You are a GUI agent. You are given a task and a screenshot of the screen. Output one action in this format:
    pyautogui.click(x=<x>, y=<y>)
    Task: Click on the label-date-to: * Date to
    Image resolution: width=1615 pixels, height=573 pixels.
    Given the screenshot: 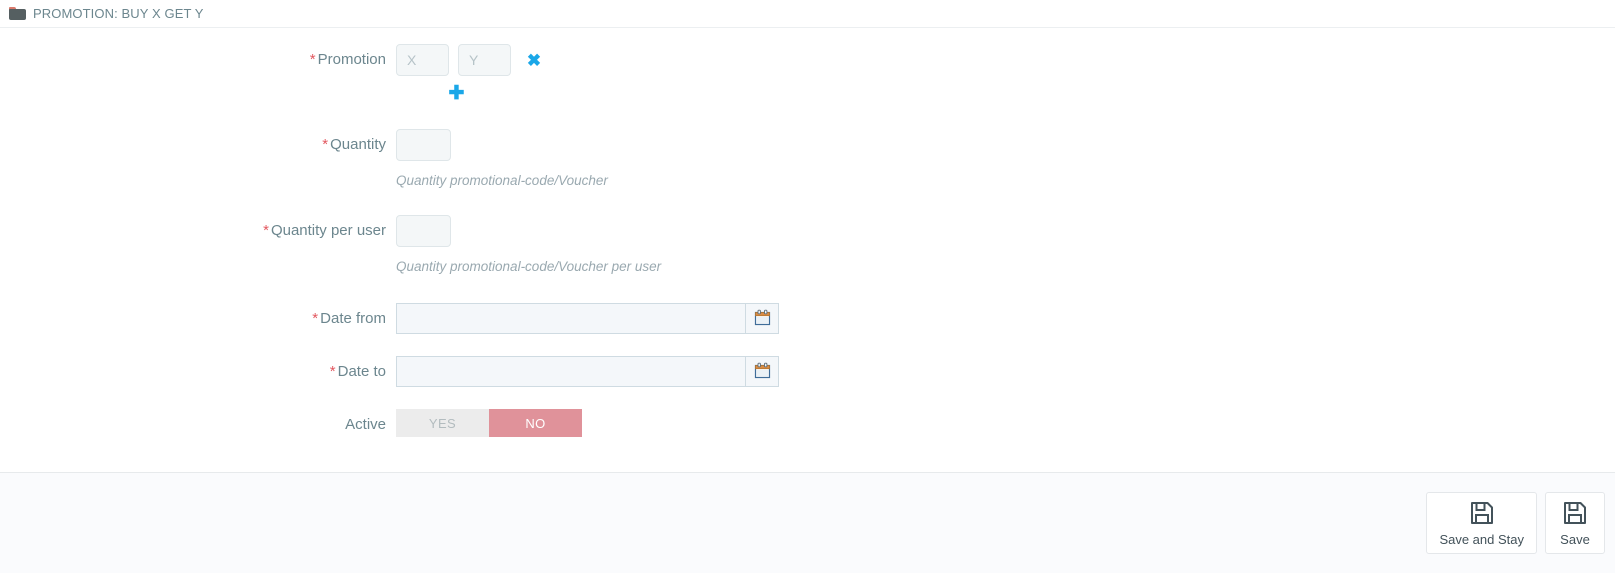 What is the action you would take?
    pyautogui.click(x=198, y=372)
    